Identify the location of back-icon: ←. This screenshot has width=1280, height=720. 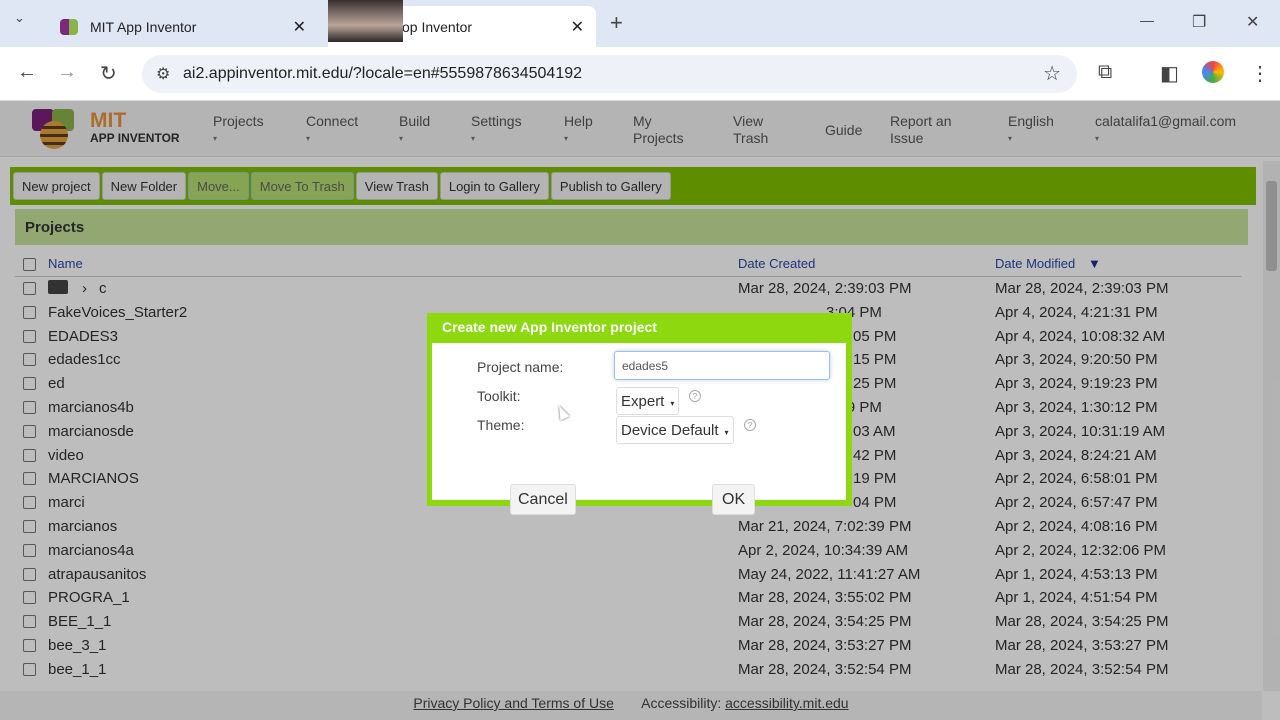
(27, 72).